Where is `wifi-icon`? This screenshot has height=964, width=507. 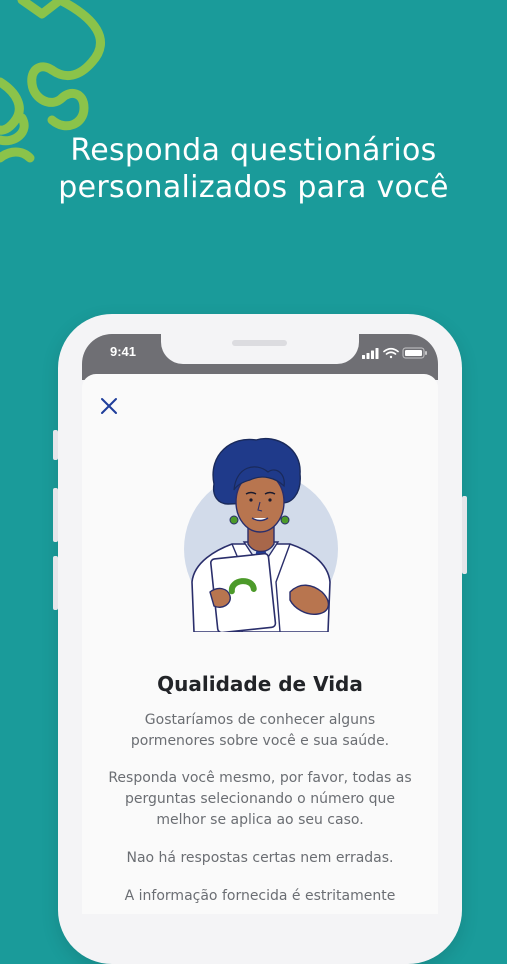
wifi-icon is located at coordinates (391, 353).